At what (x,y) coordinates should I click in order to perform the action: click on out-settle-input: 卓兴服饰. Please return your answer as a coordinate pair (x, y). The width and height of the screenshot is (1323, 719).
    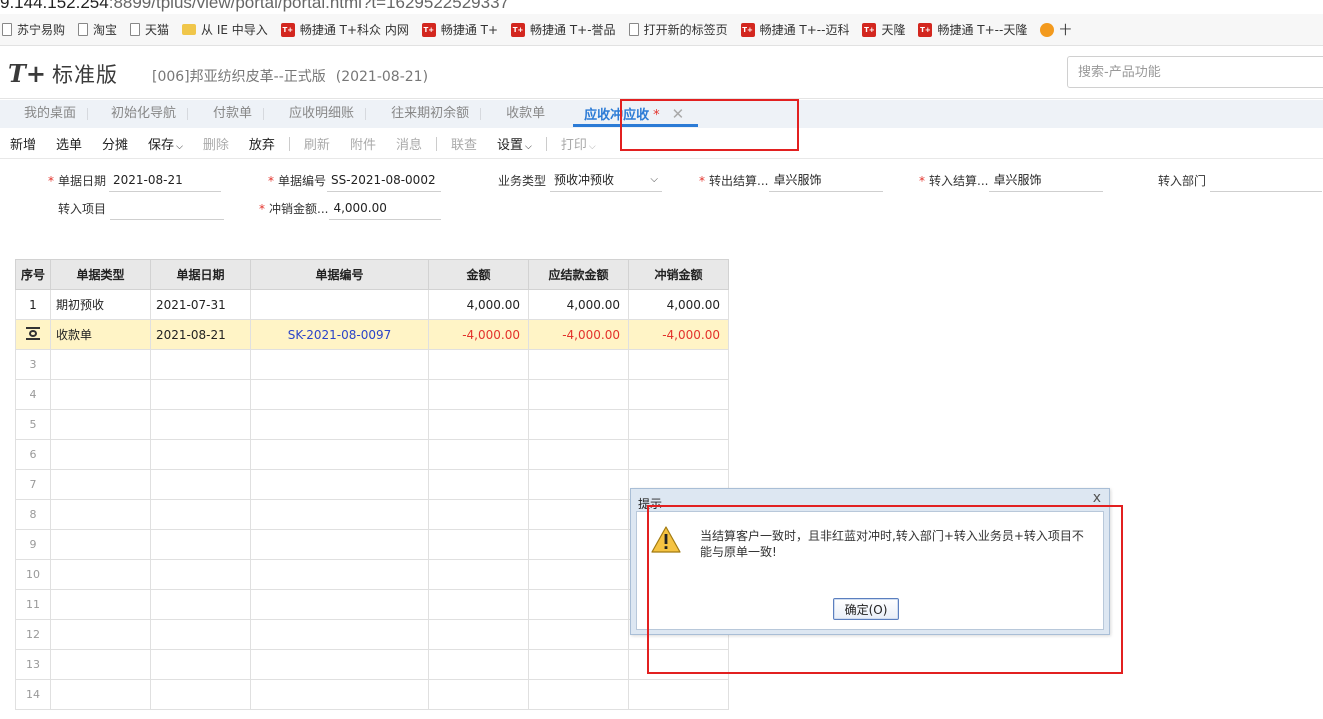
    Looking at the image, I should click on (826, 181).